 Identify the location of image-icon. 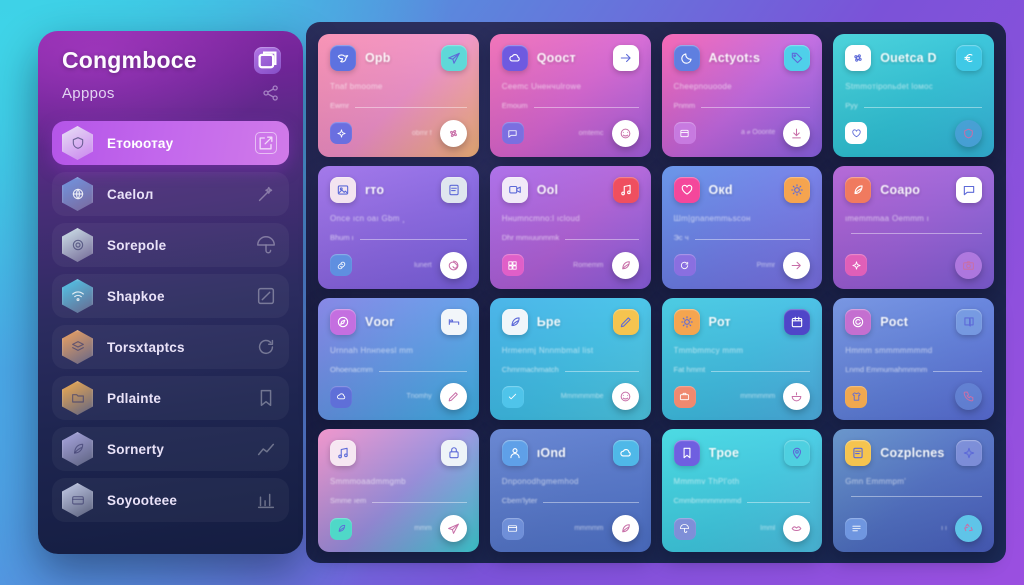
(343, 189).